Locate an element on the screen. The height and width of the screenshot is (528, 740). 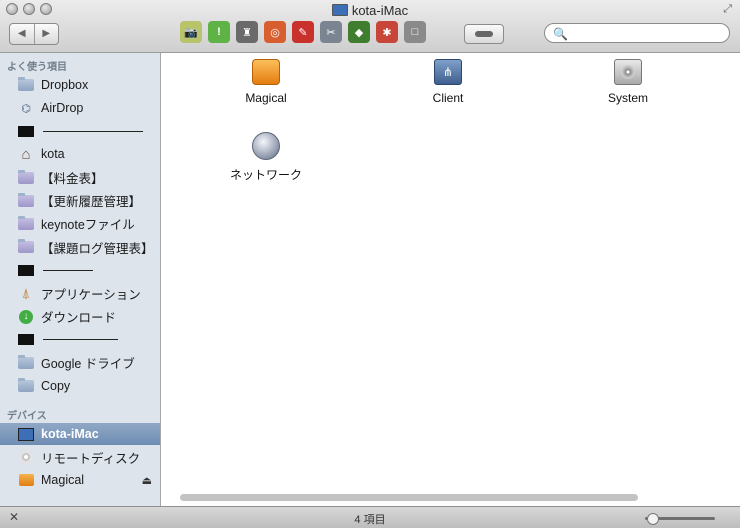
sidebar-item-fav-1: ⌬ AirDrop is located at coordinates (80, 108).